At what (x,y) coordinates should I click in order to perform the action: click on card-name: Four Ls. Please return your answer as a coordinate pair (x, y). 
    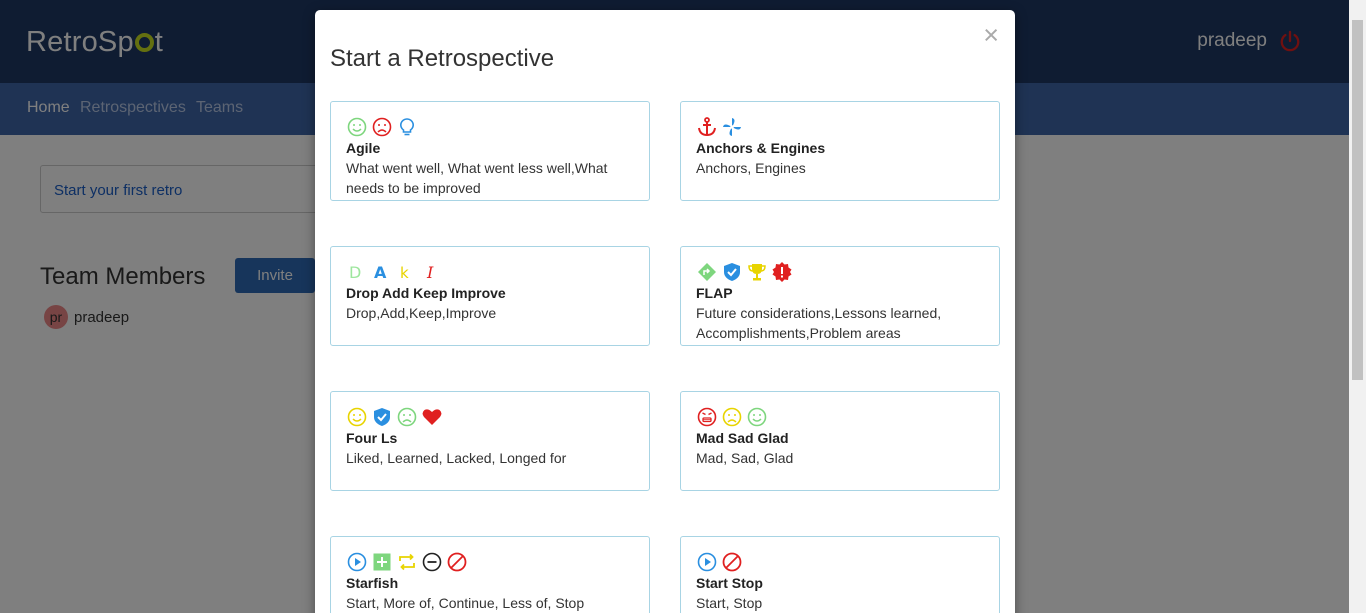
    Looking at the image, I should click on (372, 438).